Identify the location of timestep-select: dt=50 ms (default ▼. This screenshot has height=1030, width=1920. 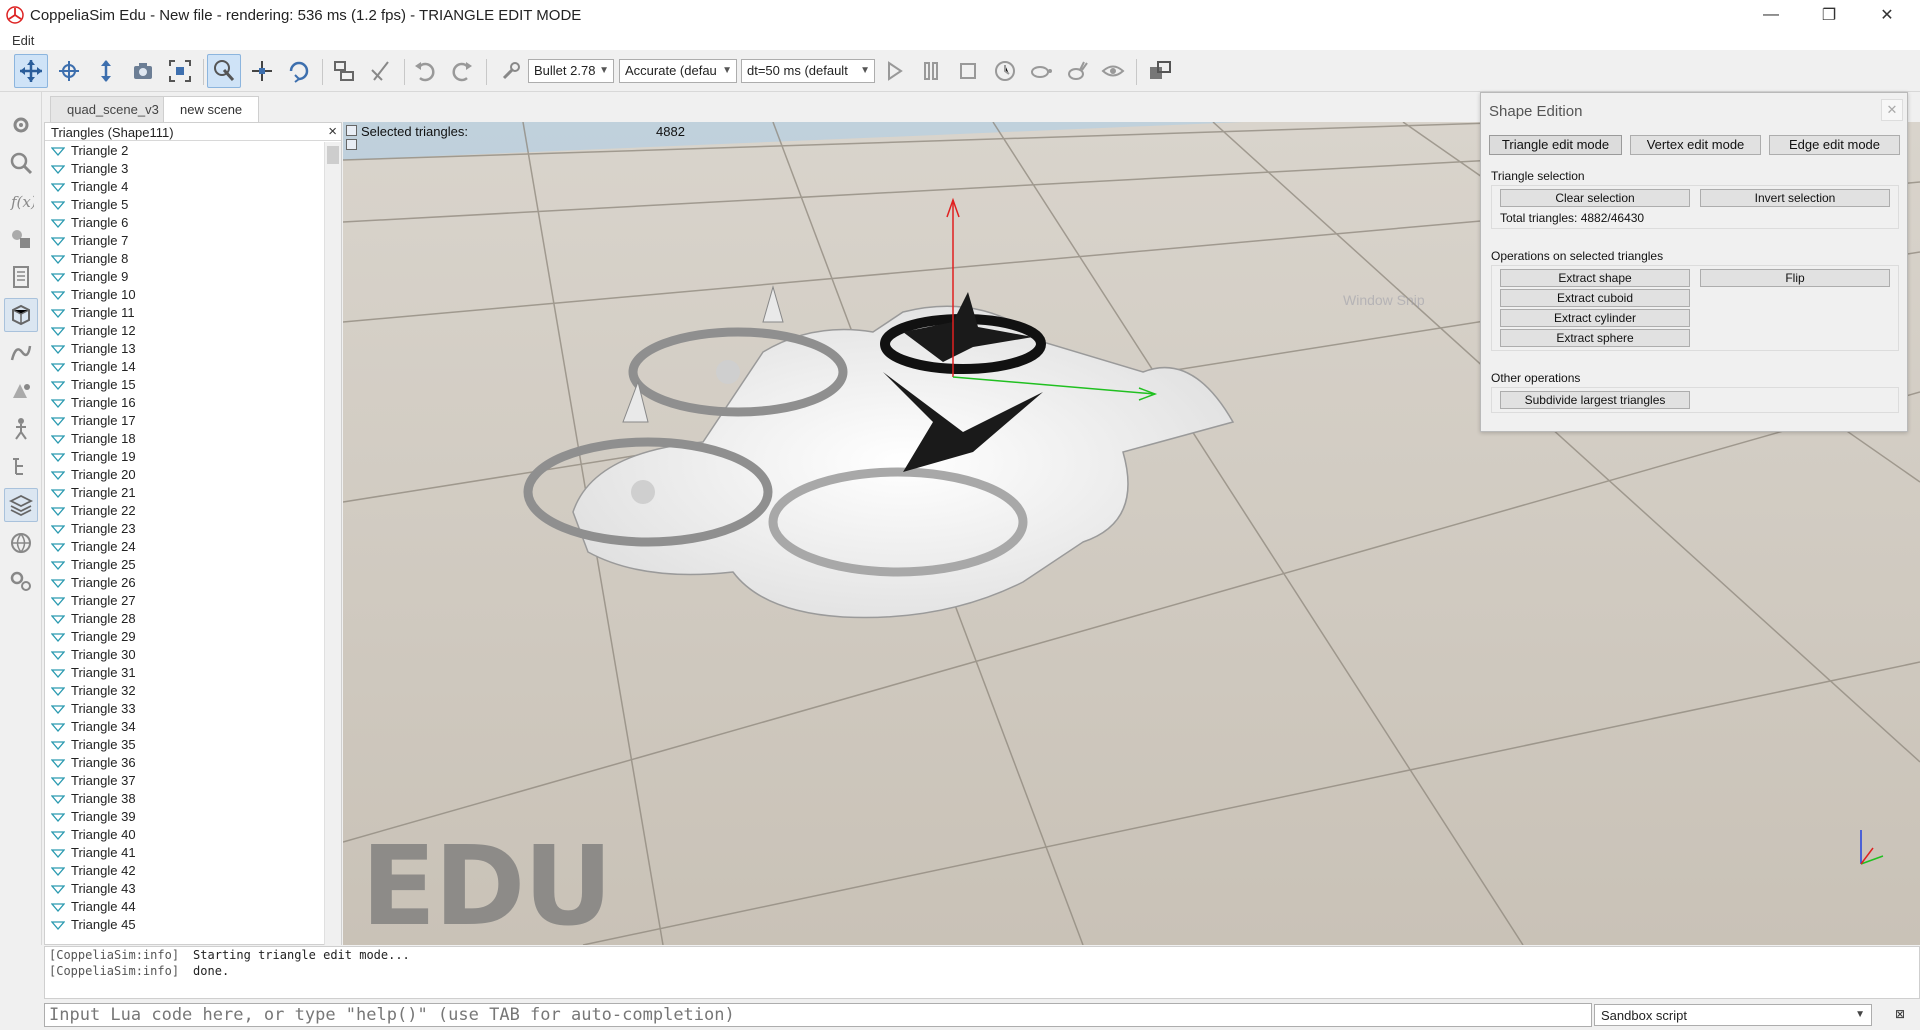
(808, 71).